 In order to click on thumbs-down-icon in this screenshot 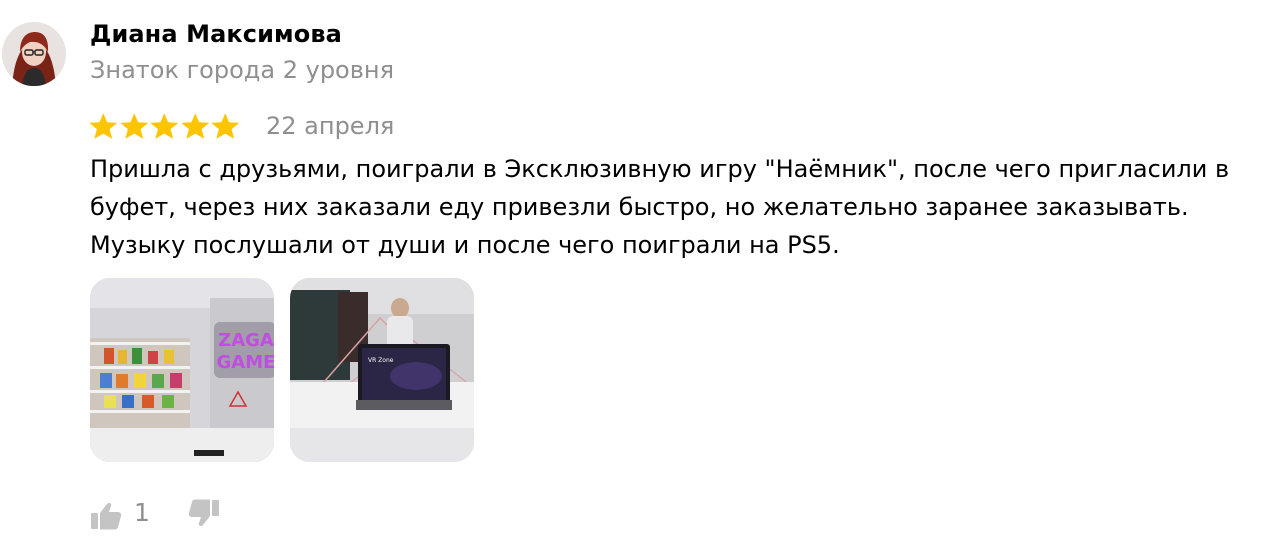, I will do `click(203, 513)`.